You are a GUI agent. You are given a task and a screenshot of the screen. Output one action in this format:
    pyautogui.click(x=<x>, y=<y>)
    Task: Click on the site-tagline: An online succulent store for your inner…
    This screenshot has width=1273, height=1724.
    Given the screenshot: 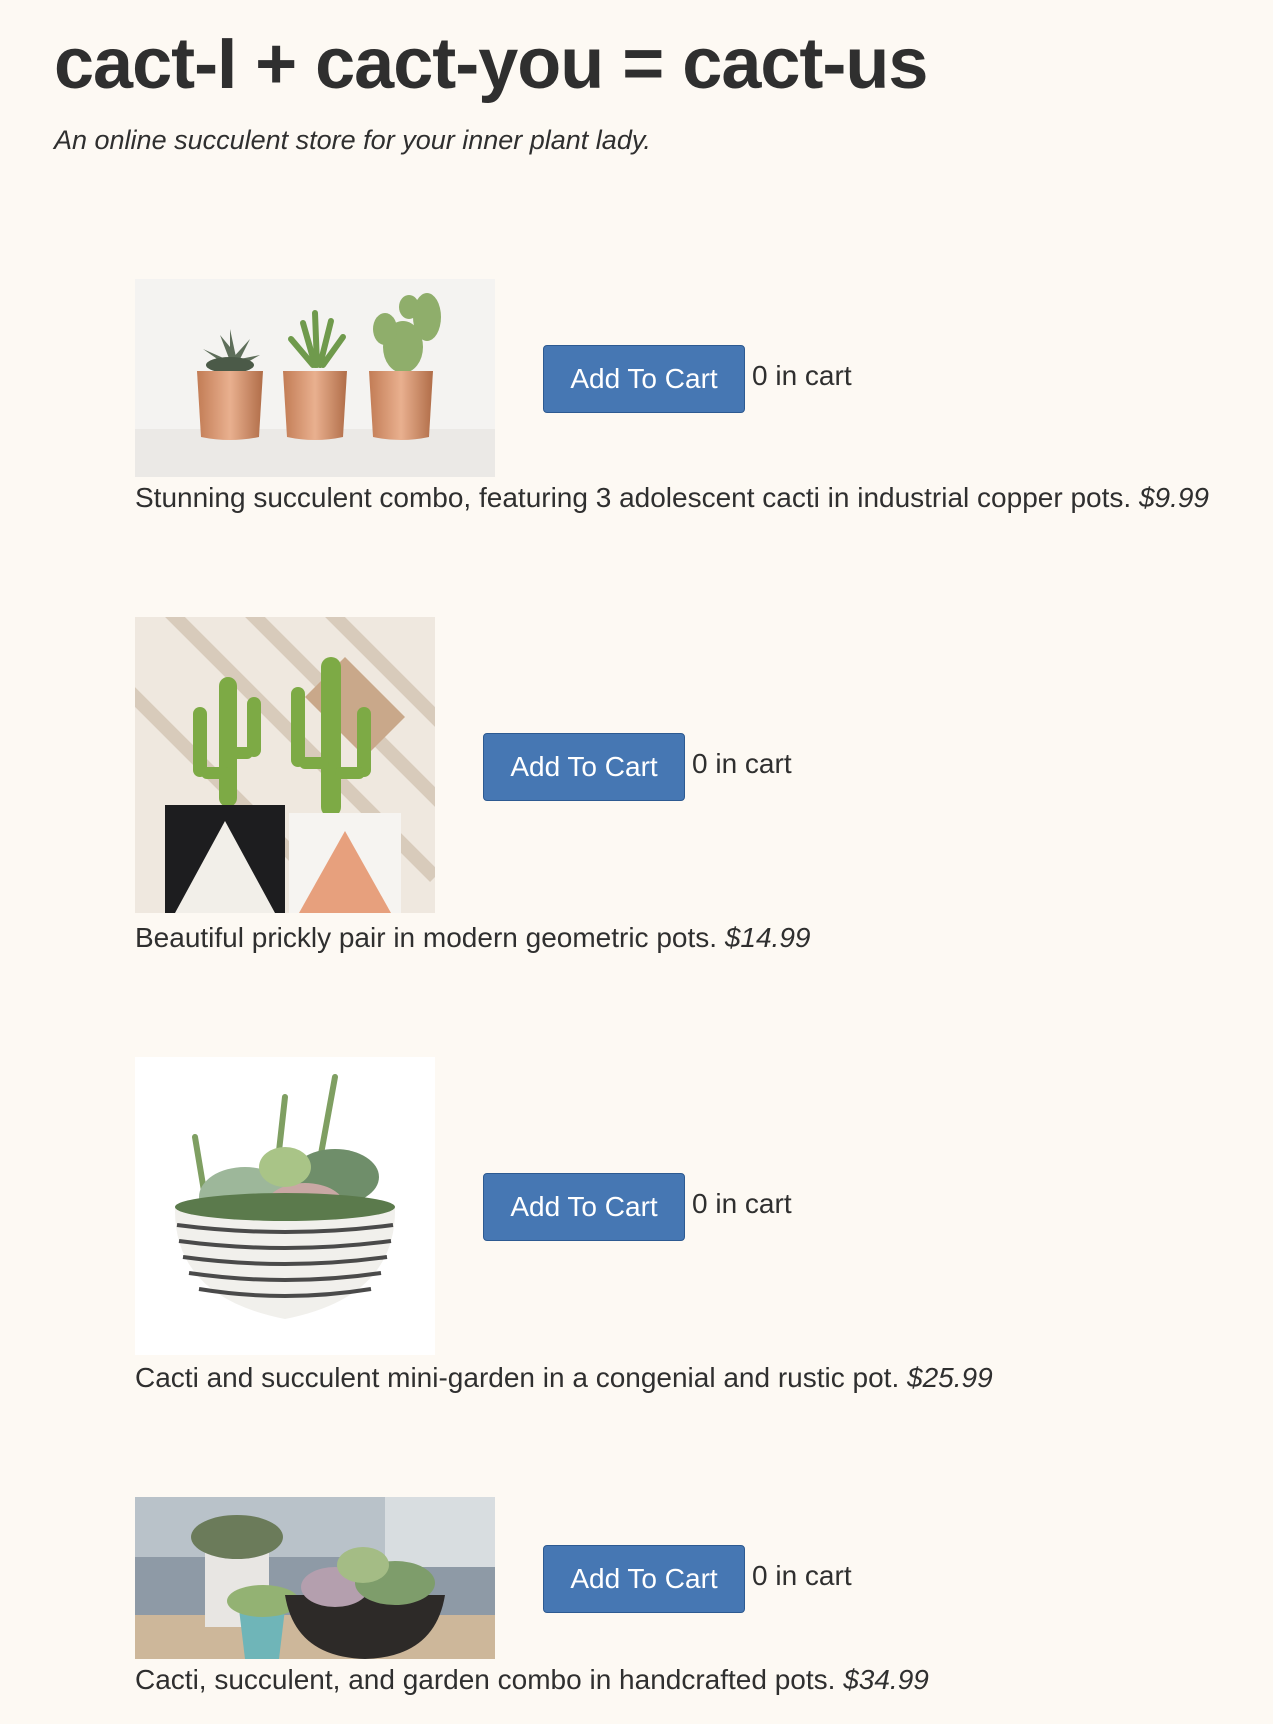 What is the action you would take?
    pyautogui.click(x=352, y=140)
    